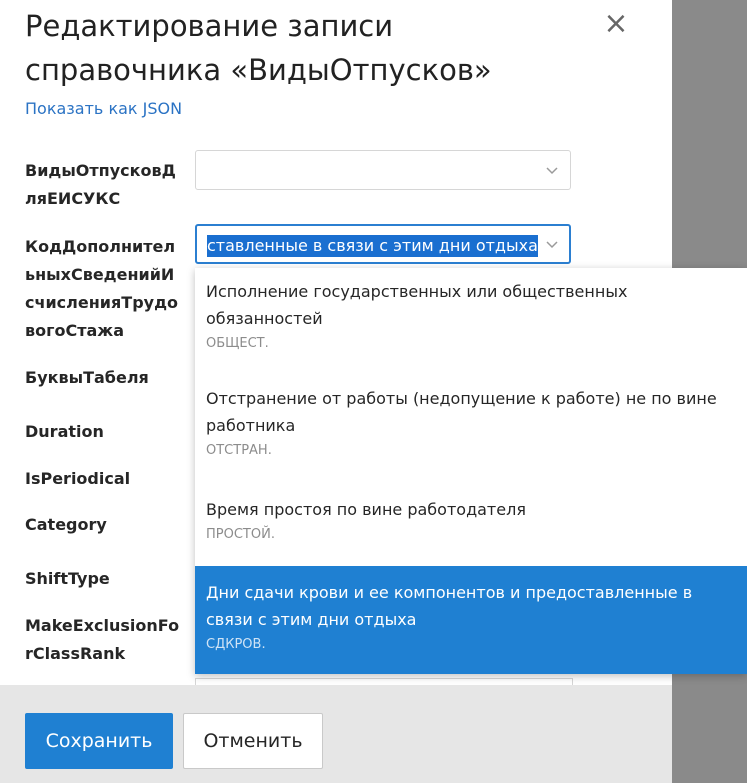 Image resolution: width=747 pixels, height=783 pixels. What do you see at coordinates (336, 734) in the screenshot?
I see `dialog-footer: Сохранить Отменить` at bounding box center [336, 734].